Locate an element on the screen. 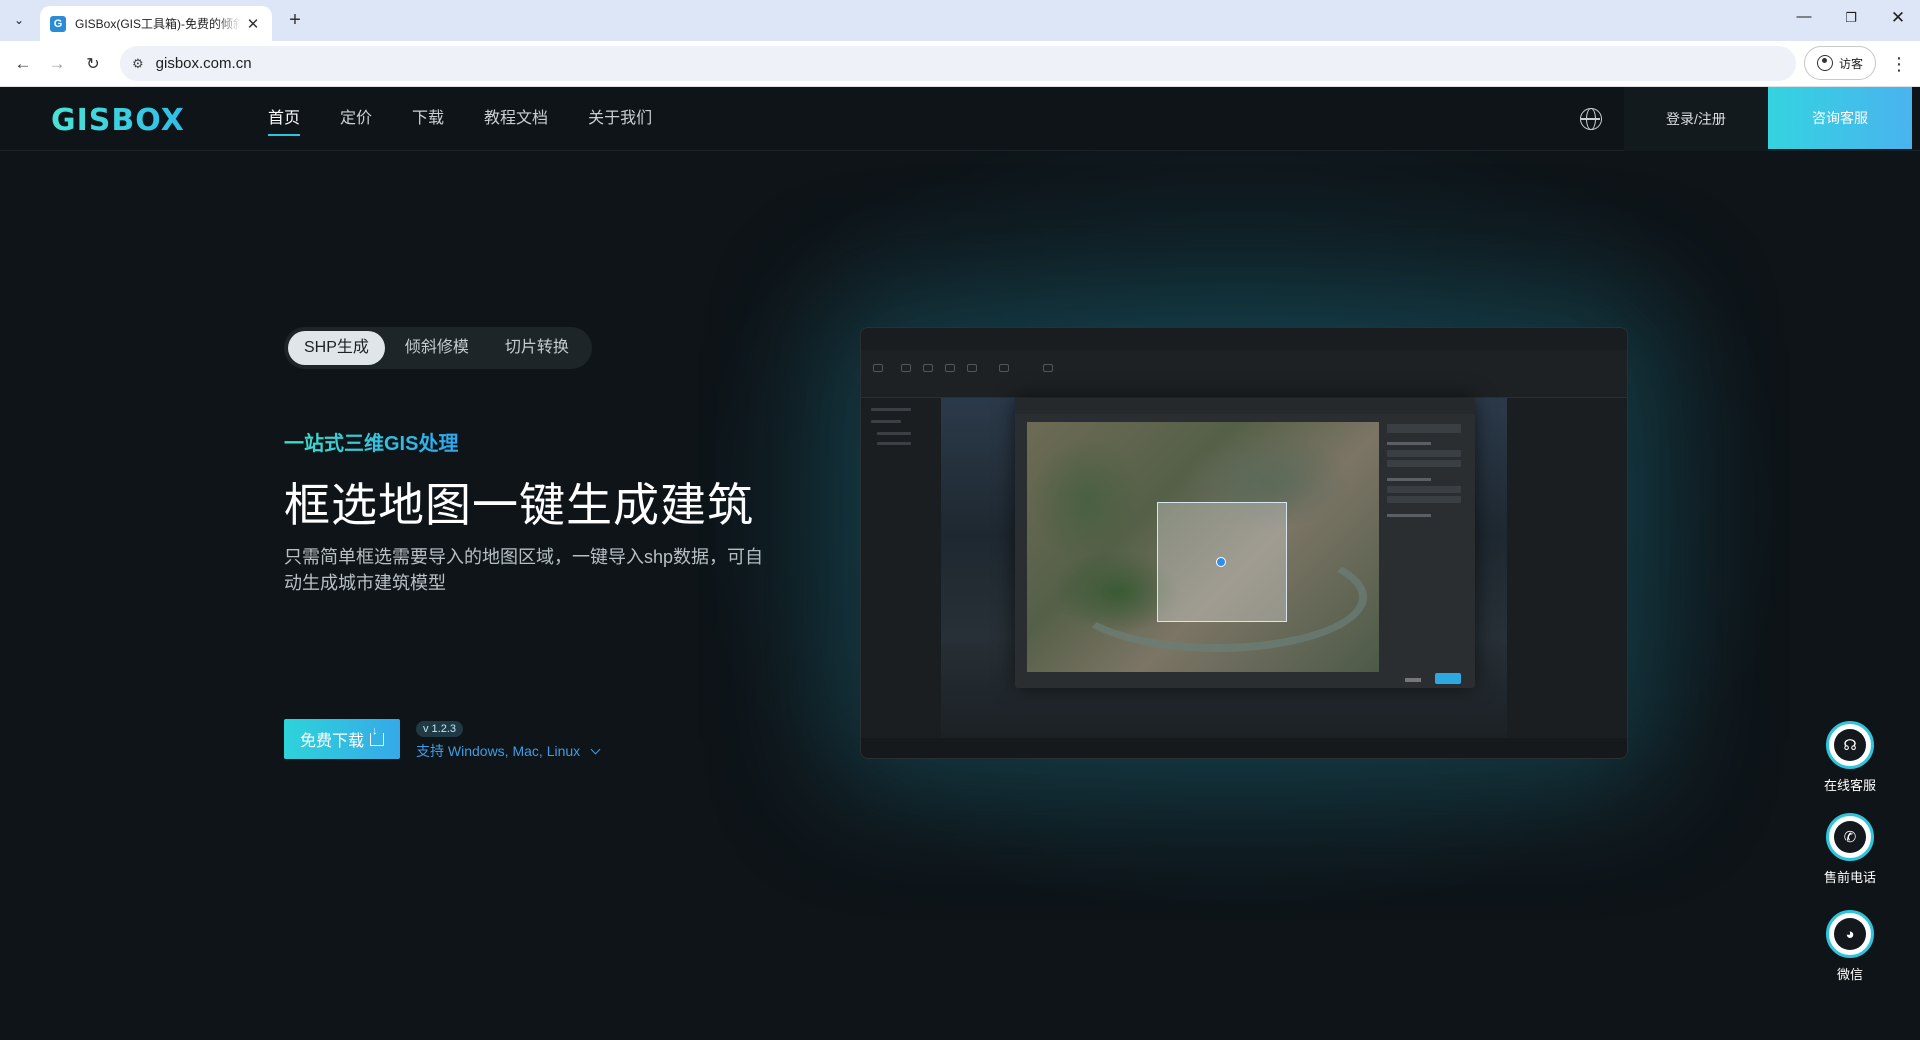  site-favicon-icon: G is located at coordinates (58, 23).